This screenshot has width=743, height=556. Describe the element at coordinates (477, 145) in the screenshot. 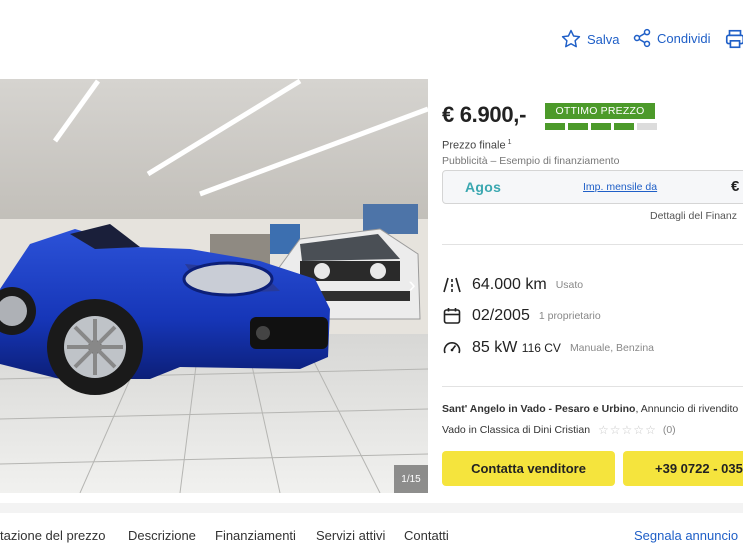

I see `price-final-label: Prezzo finale 1` at that location.